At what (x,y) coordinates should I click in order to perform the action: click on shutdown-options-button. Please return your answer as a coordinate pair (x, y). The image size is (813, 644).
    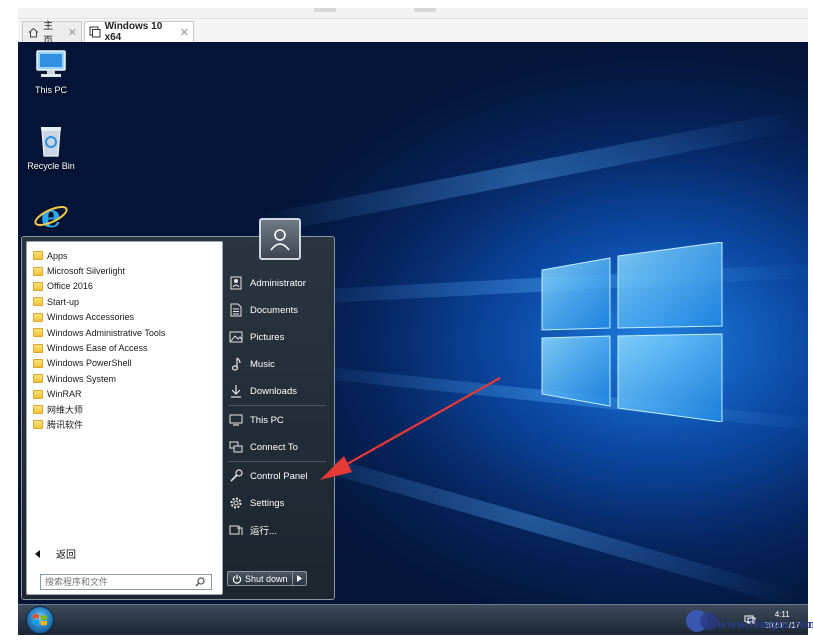
    Looking at the image, I should click on (299, 578).